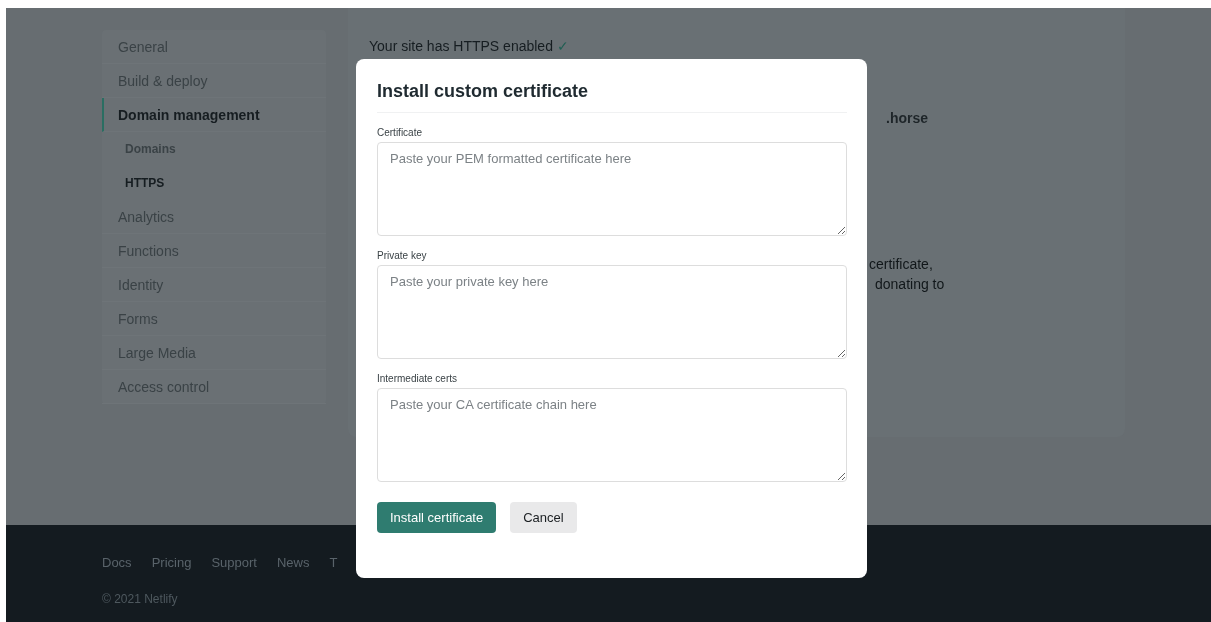  Describe the element at coordinates (612, 435) in the screenshot. I see `text-area: Paste your CA certificate chain here` at that location.